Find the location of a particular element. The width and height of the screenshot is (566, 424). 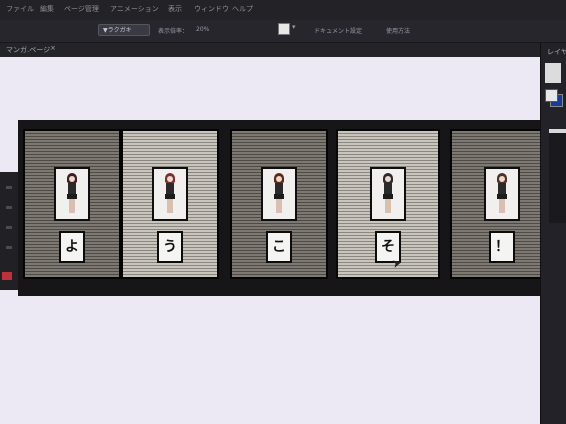

document-settings-button: ドキュメント設定 is located at coordinates (338, 30).